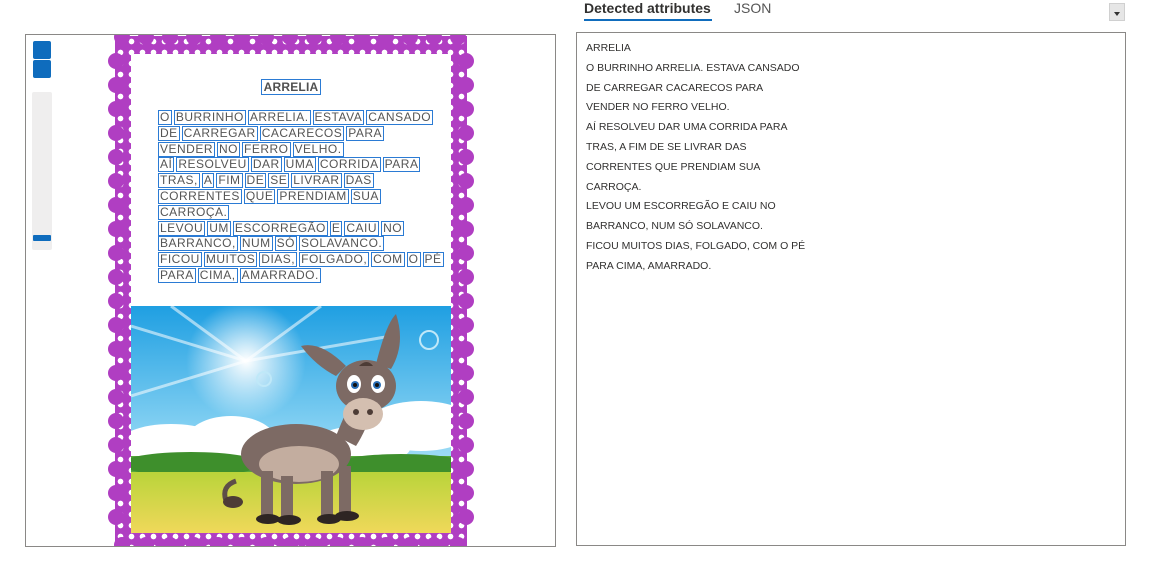 Image resolution: width=1151 pixels, height=567 pixels. Describe the element at coordinates (42, 69) in the screenshot. I see `zoom-out-button` at that location.